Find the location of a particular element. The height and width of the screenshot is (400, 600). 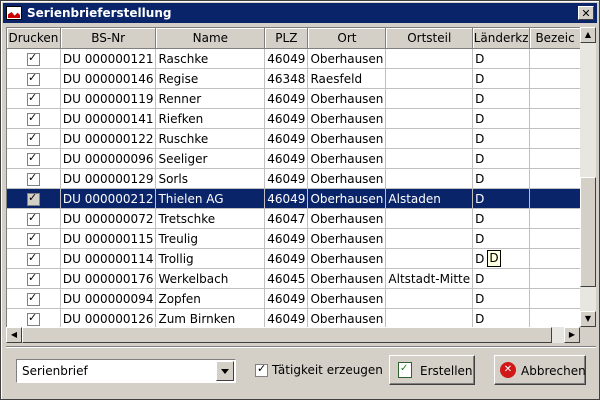

cell-ort: Raesfeld is located at coordinates (347, 78).